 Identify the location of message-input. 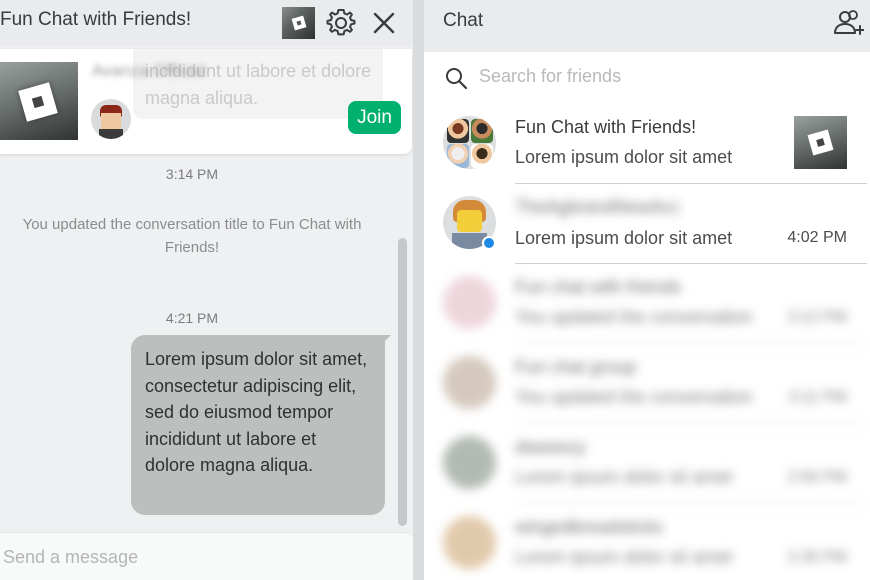
(193, 557).